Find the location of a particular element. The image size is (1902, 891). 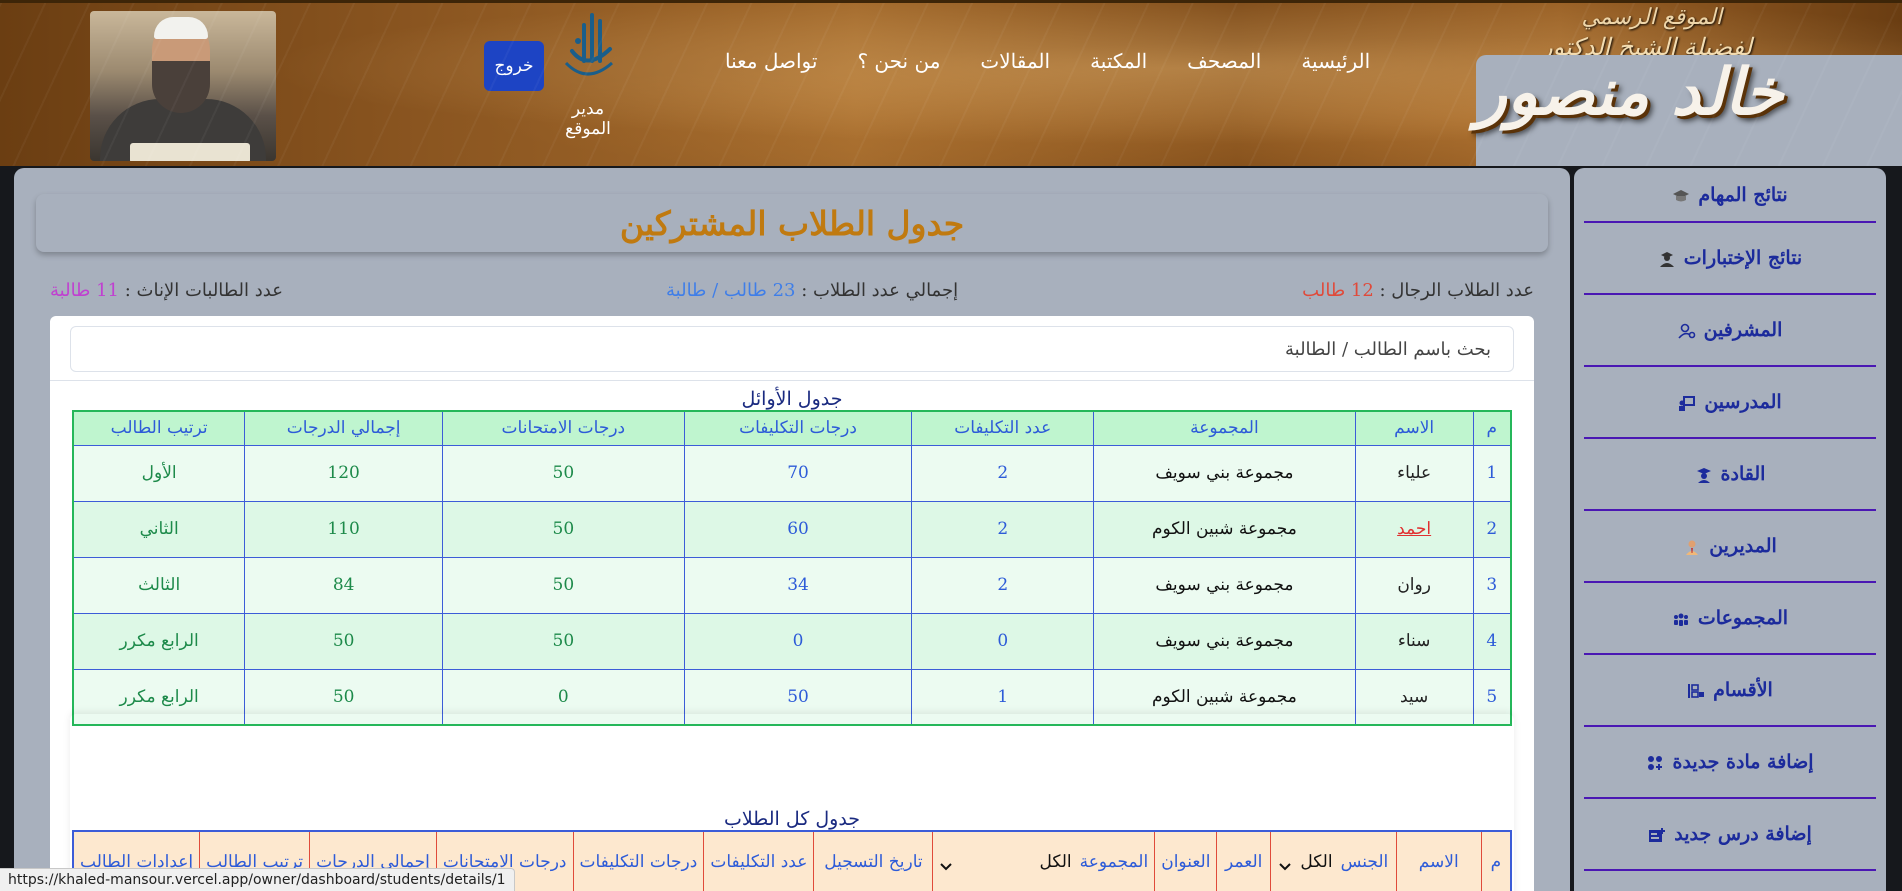

stat-label: عدد الطالبات الإناث : is located at coordinates (203, 290).